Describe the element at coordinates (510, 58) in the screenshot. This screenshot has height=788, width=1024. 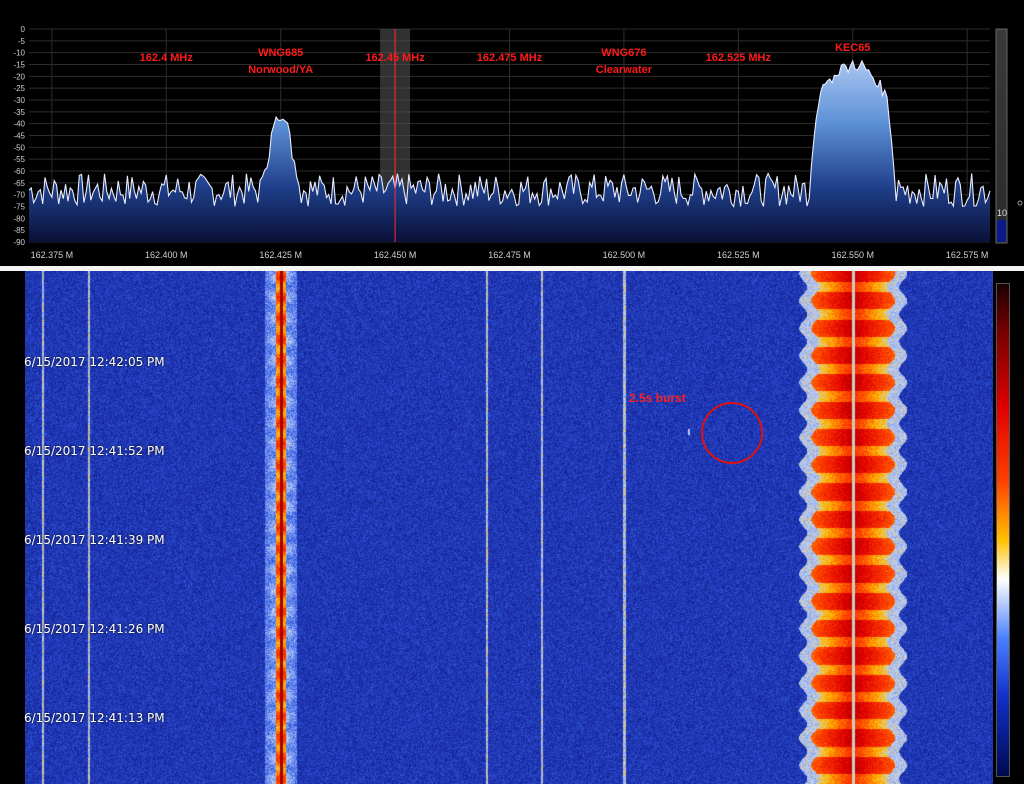
I see `station-annotation: 162.475 MHz` at that location.